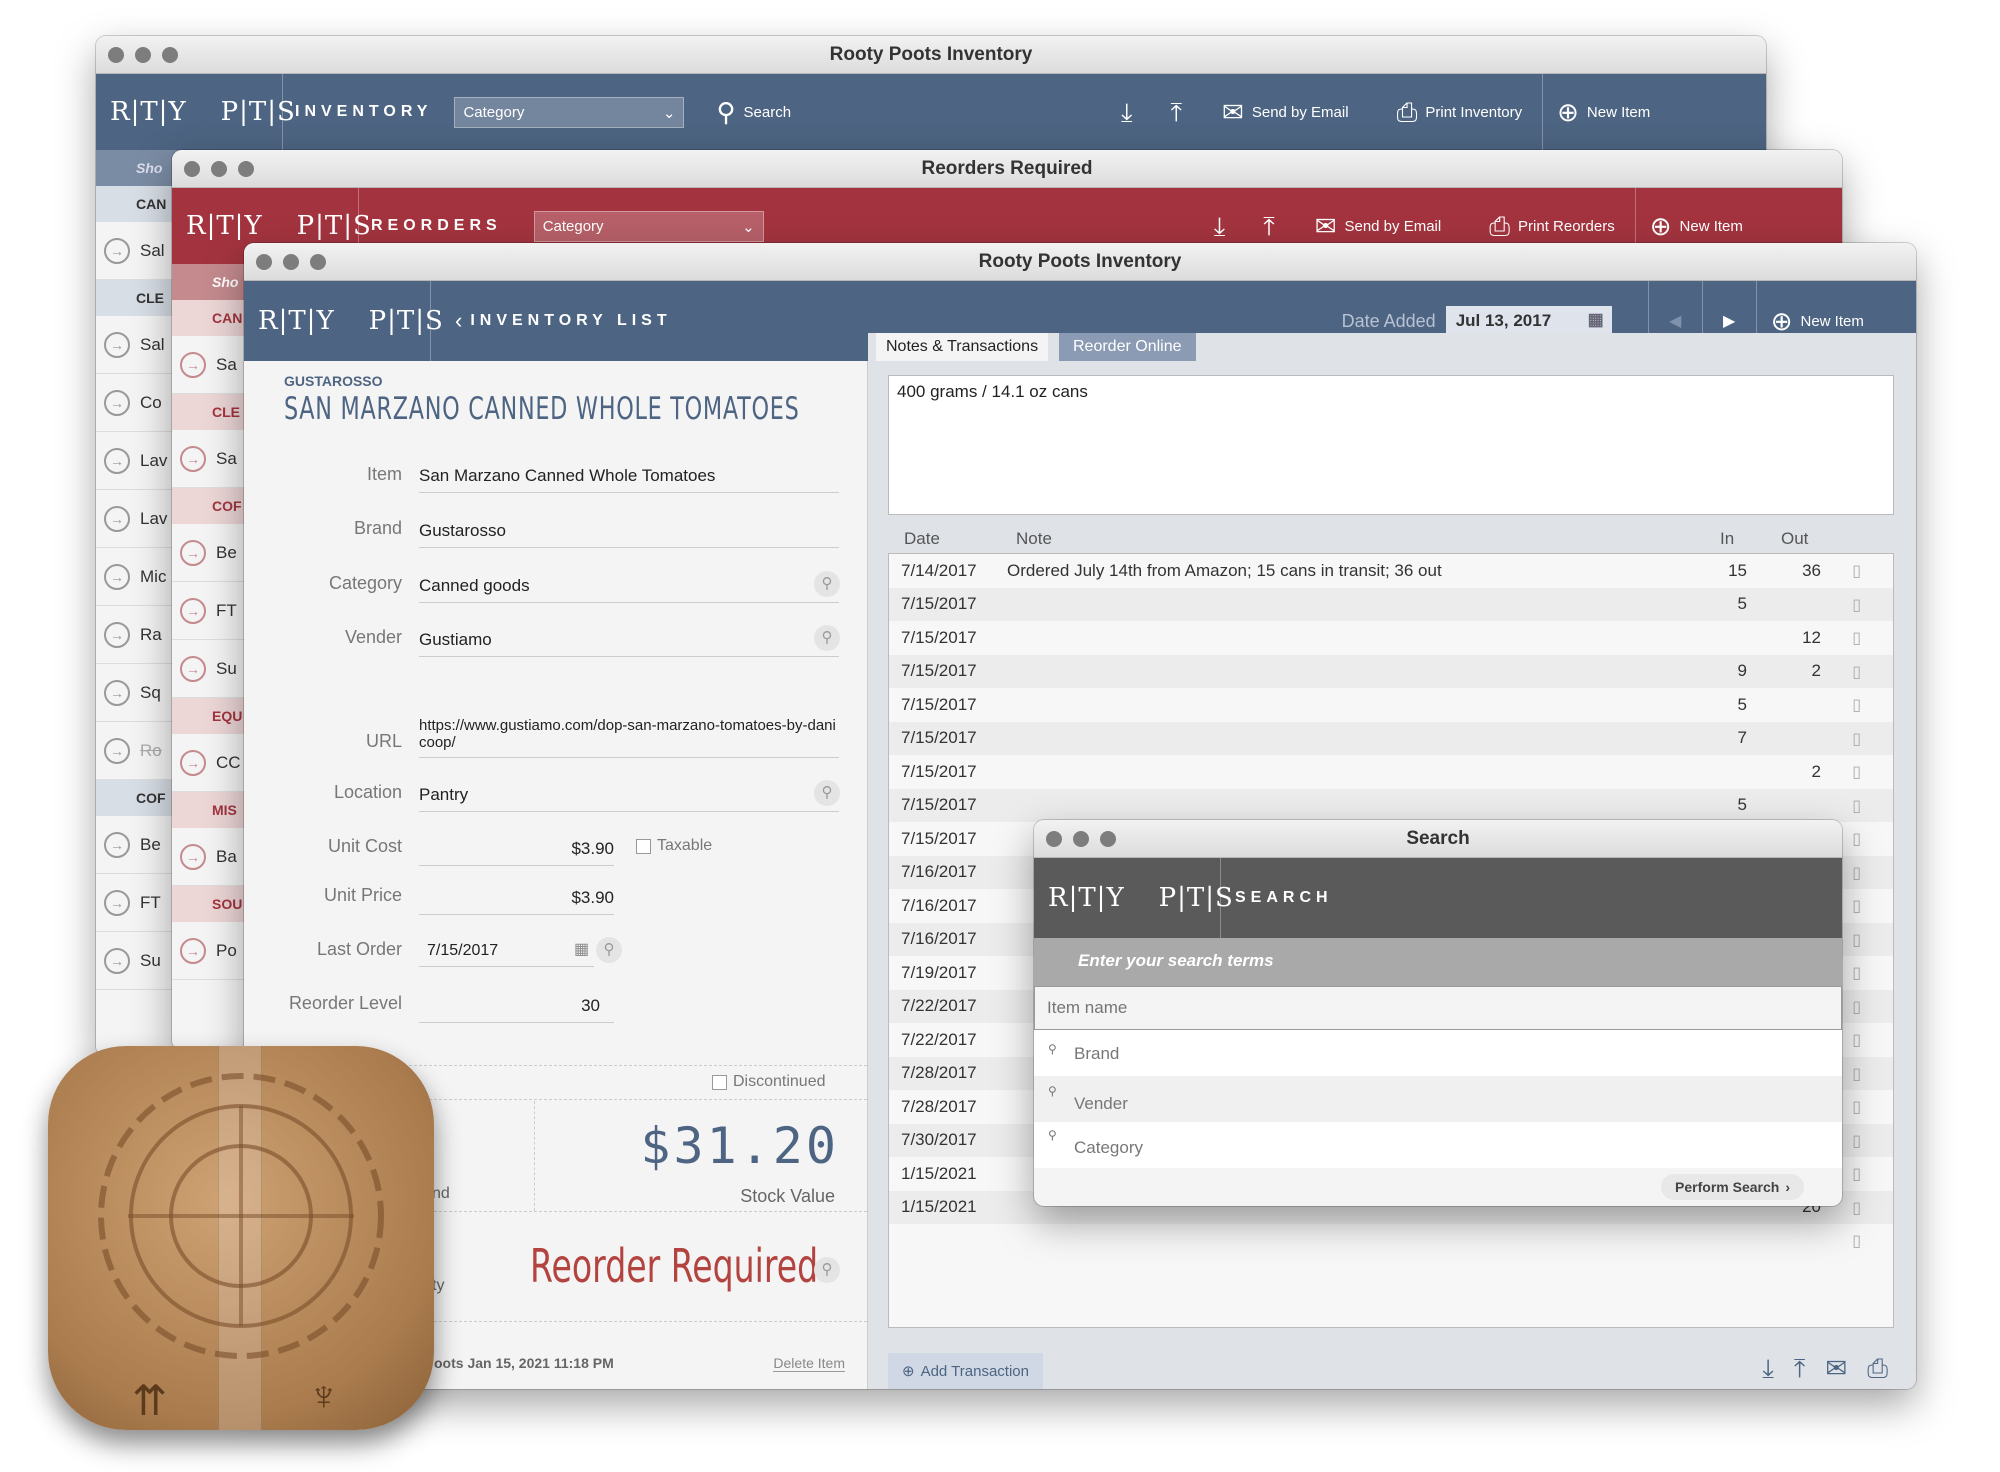 The image size is (2000, 1472). What do you see at coordinates (629, 643) in the screenshot?
I see `vender-field: Gustiamo` at bounding box center [629, 643].